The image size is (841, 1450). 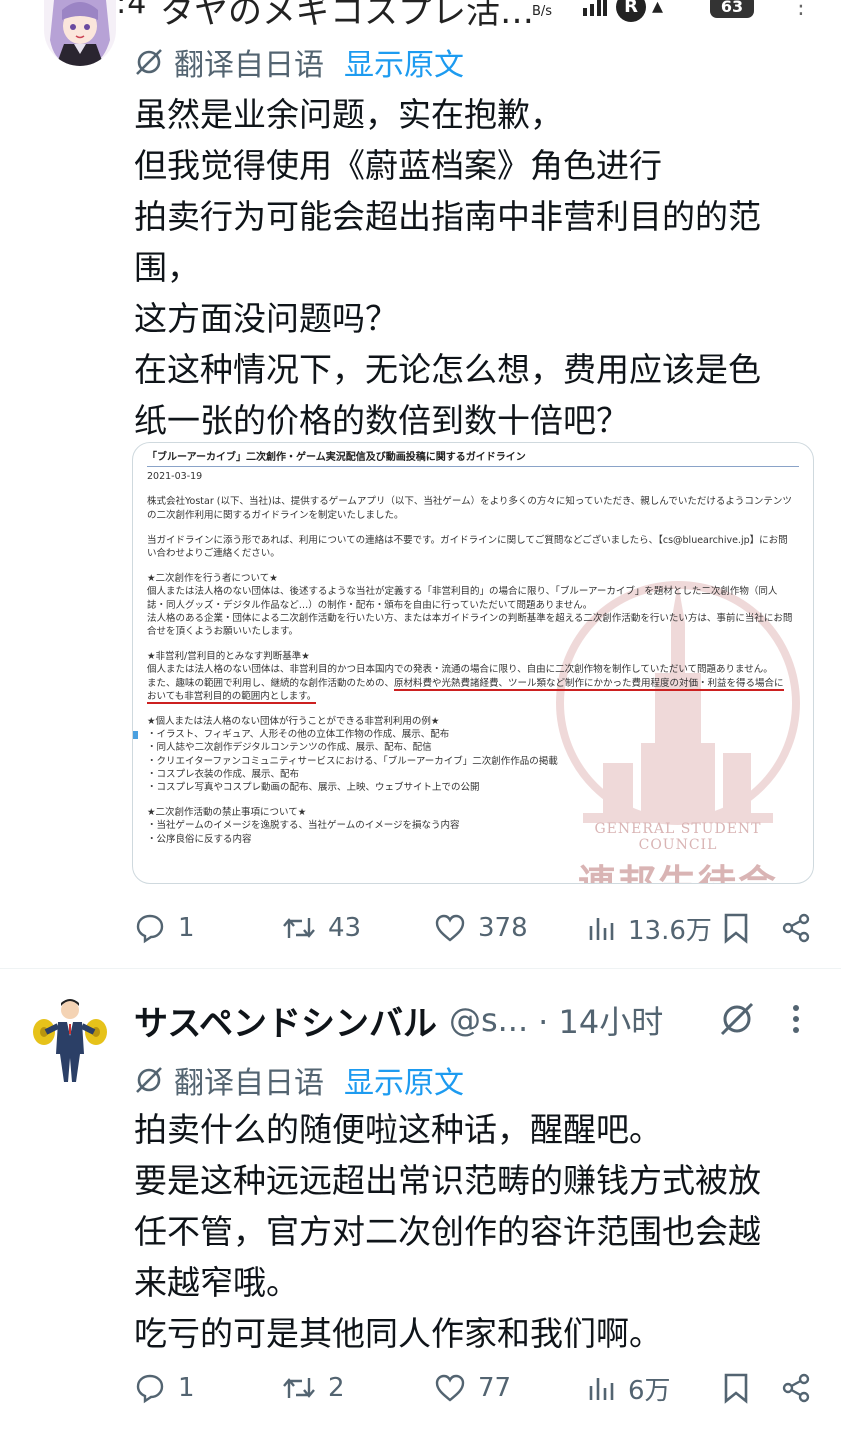 I want to click on tweet-line: 拍卖什么的随便啦这种话，醒醒吧。, so click(x=398, y=1129).